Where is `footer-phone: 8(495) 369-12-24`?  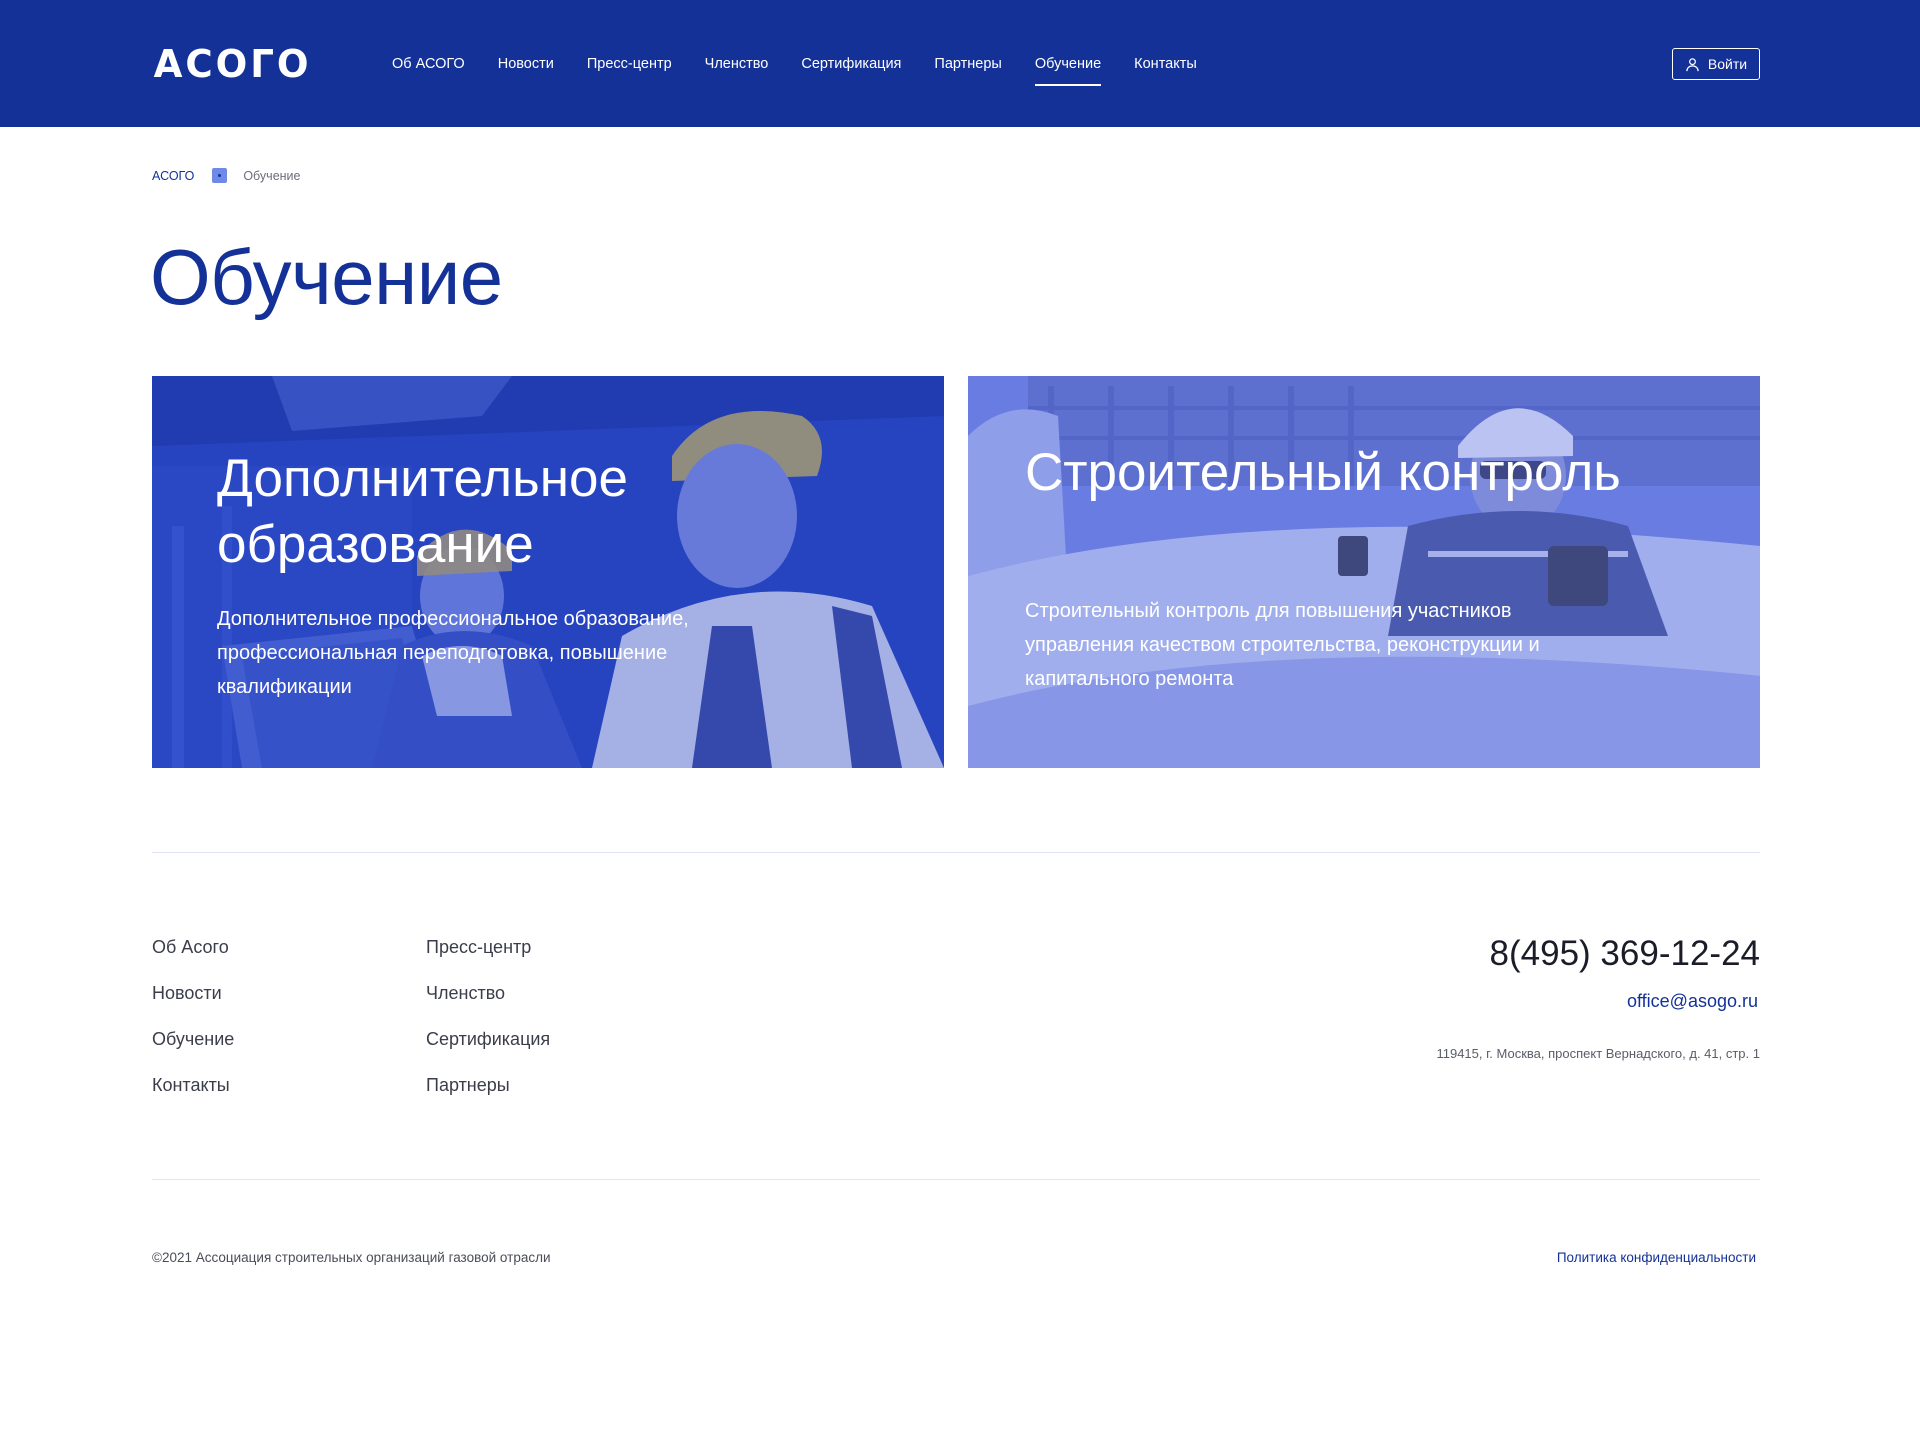 footer-phone: 8(495) 369-12-24 is located at coordinates (1625, 954).